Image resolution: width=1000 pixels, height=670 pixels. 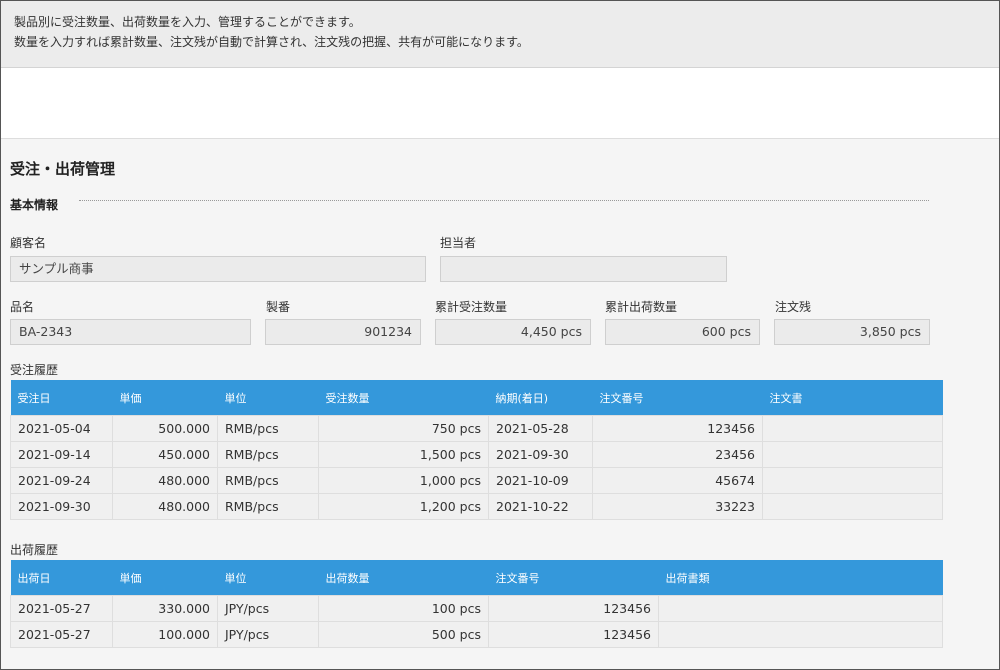 I want to click on order-history-label: 受注履歴, so click(x=34, y=370).